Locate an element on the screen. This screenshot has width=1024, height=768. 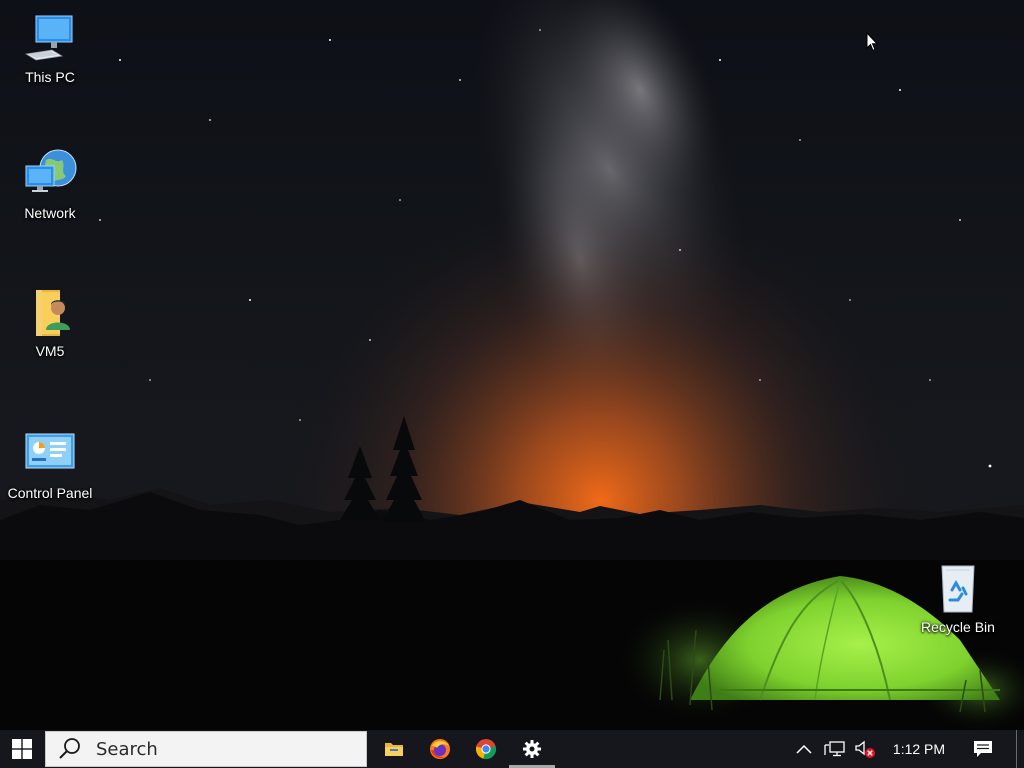
mouse-cursor-icon is located at coordinates (872, 42).